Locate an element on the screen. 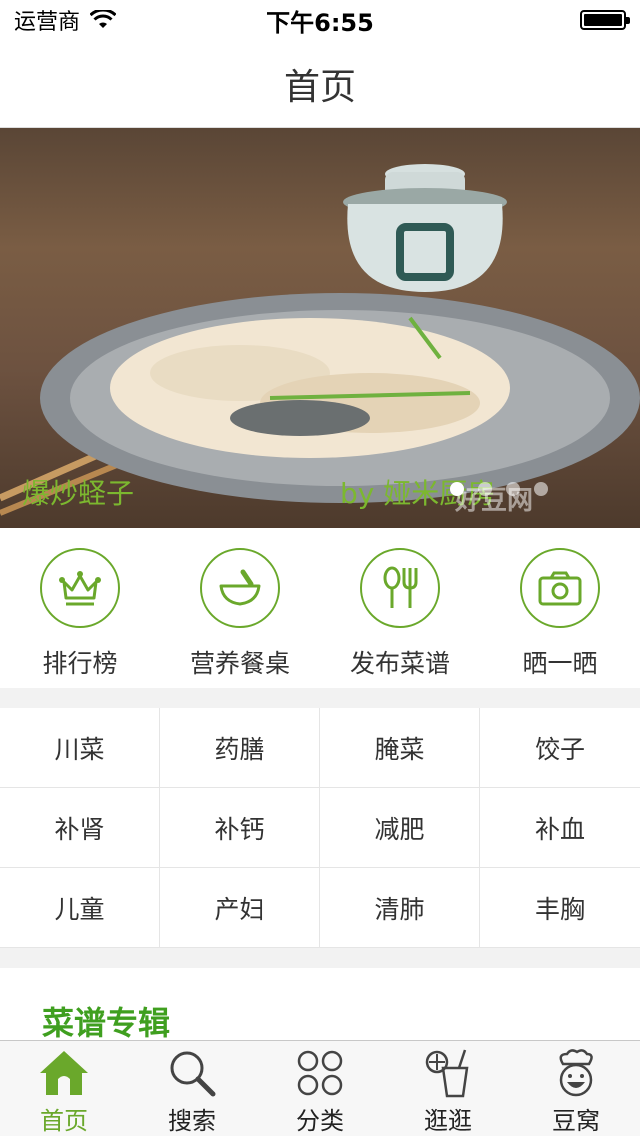 The image size is (640, 1136). feature-row: 排行榜 营养餐桌 发布菜谱 晒一晒 is located at coordinates (320, 608).